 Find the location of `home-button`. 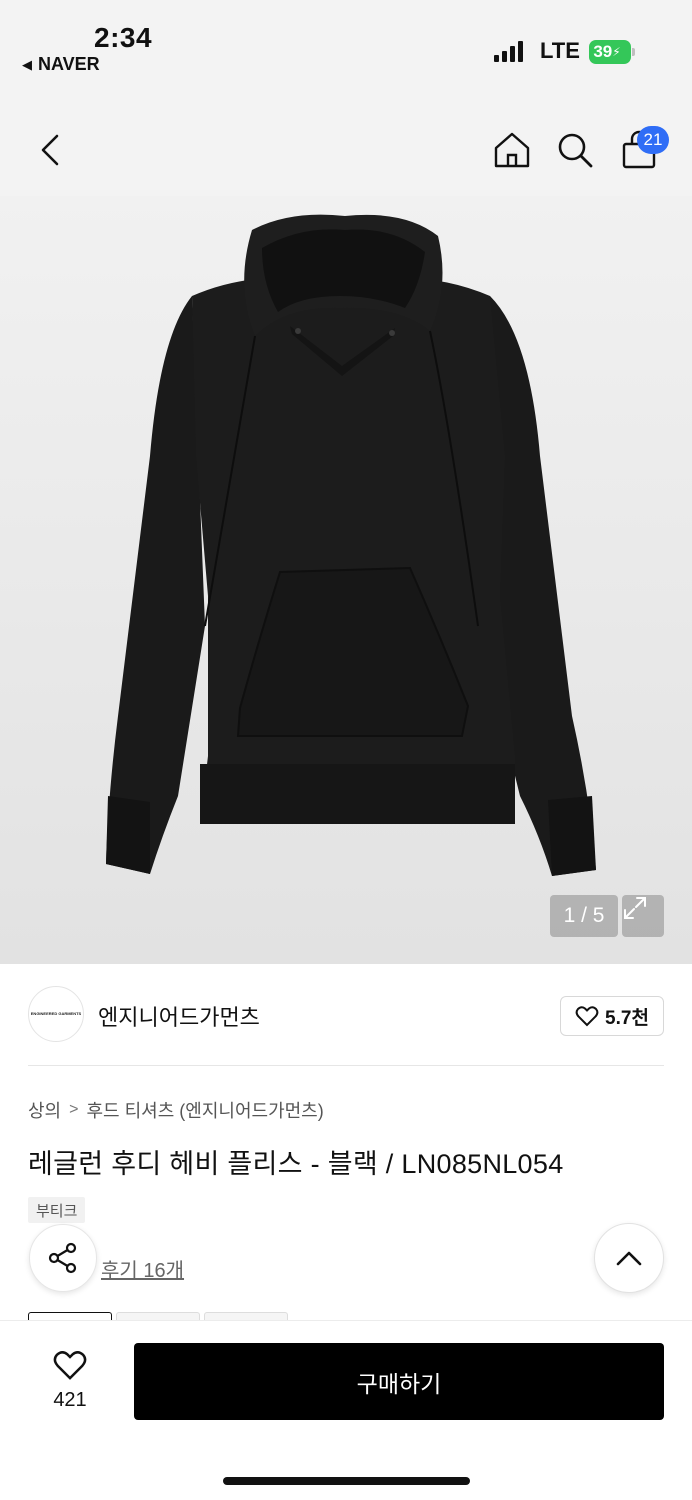

home-button is located at coordinates (512, 150).